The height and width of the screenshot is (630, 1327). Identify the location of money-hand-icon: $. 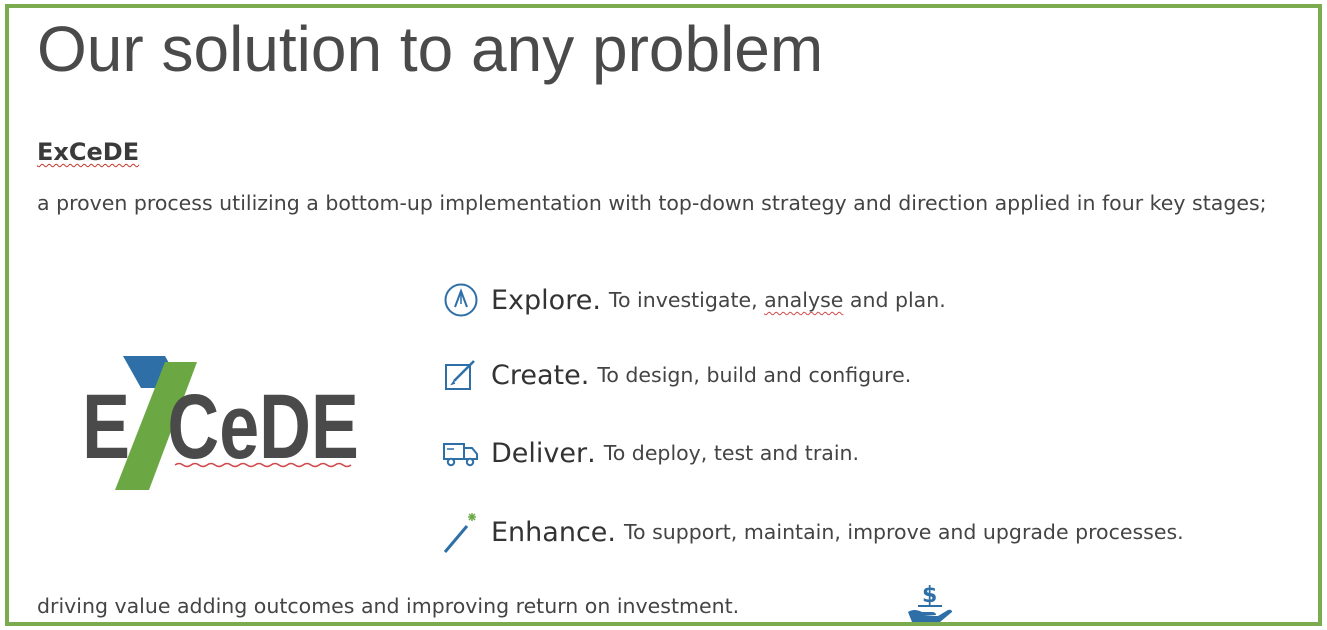
(930, 602).